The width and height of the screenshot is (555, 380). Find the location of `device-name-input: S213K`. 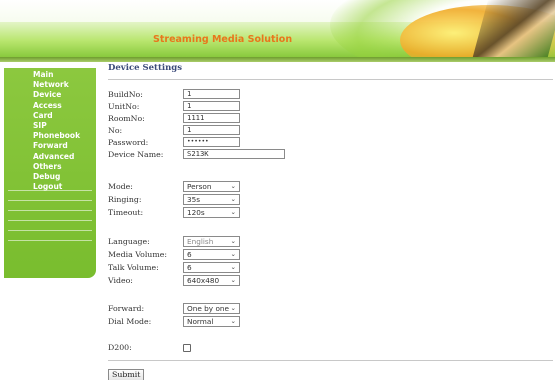

device-name-input: S213K is located at coordinates (234, 154).